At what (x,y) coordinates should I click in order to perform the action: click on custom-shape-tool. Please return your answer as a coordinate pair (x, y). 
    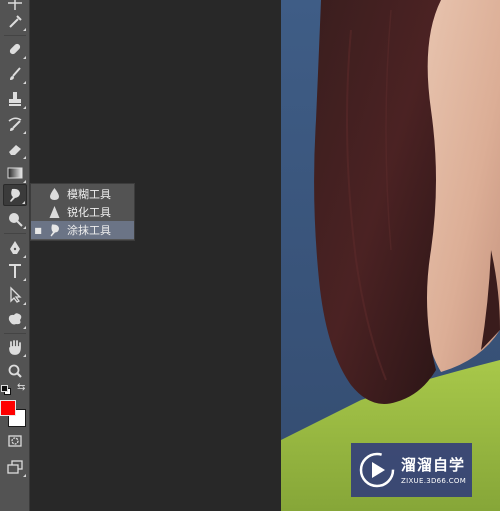
    Looking at the image, I should click on (15, 319).